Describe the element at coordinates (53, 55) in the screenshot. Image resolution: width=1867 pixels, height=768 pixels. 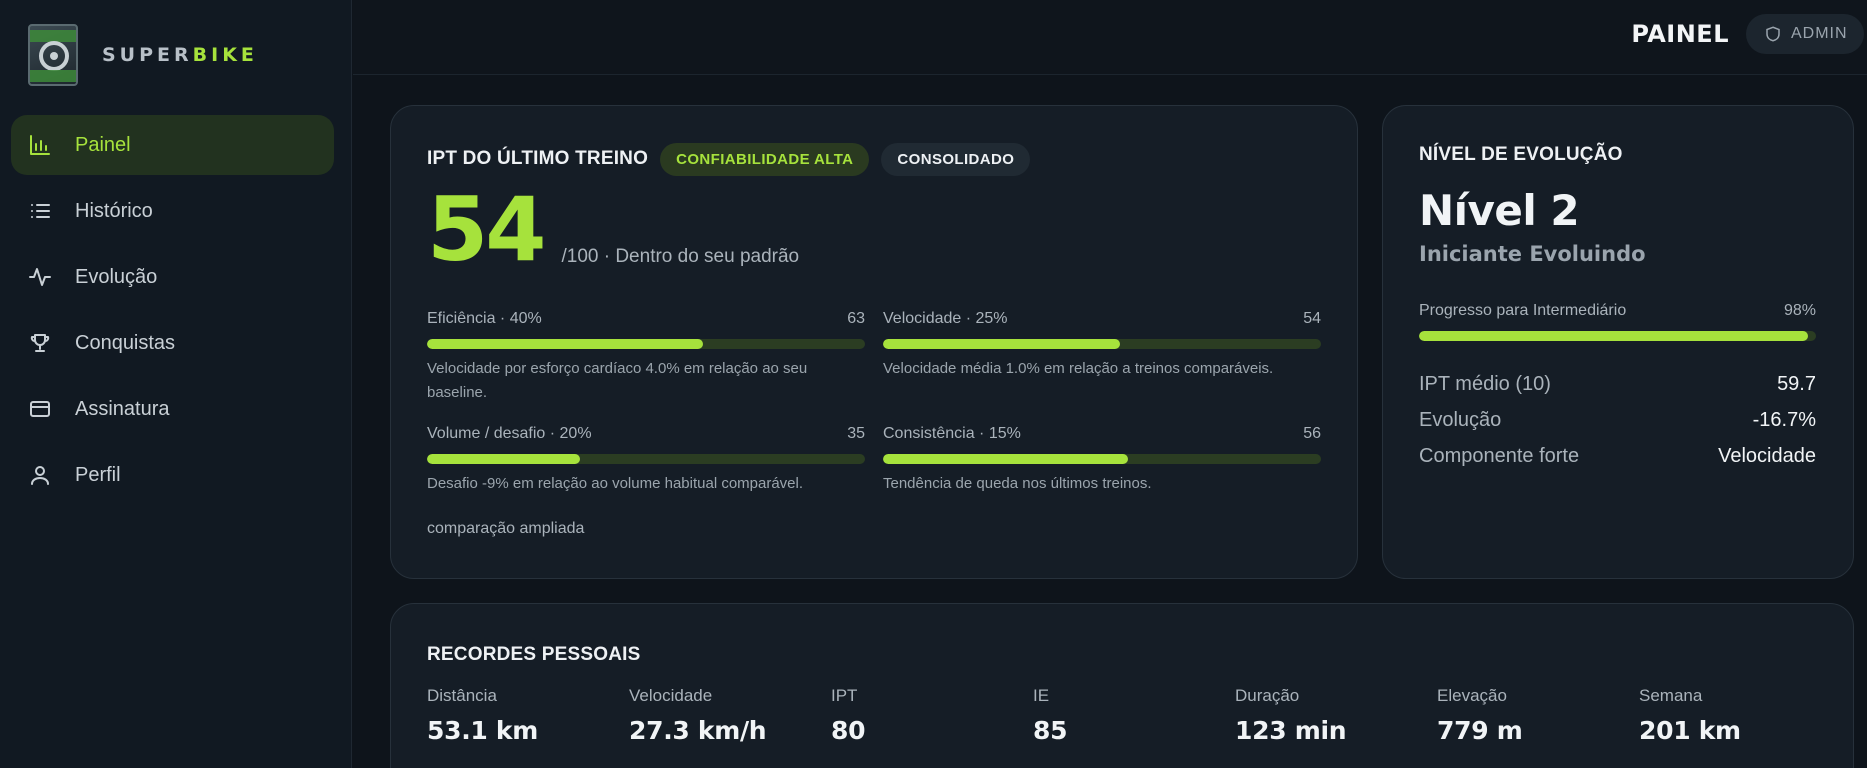
I see `superbike-logo` at that location.